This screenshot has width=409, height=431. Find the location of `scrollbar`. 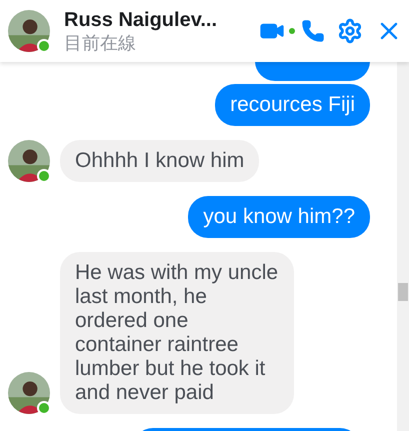

scrollbar is located at coordinates (403, 246).